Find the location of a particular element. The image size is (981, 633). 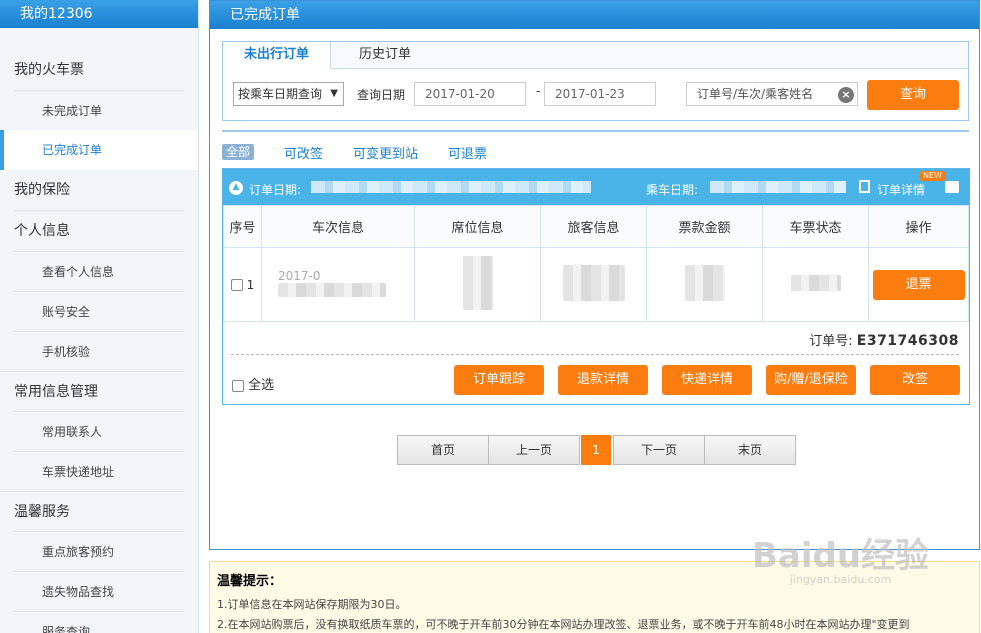

sidebar-group-common-info: 常用信息管理 is located at coordinates (92, 391).